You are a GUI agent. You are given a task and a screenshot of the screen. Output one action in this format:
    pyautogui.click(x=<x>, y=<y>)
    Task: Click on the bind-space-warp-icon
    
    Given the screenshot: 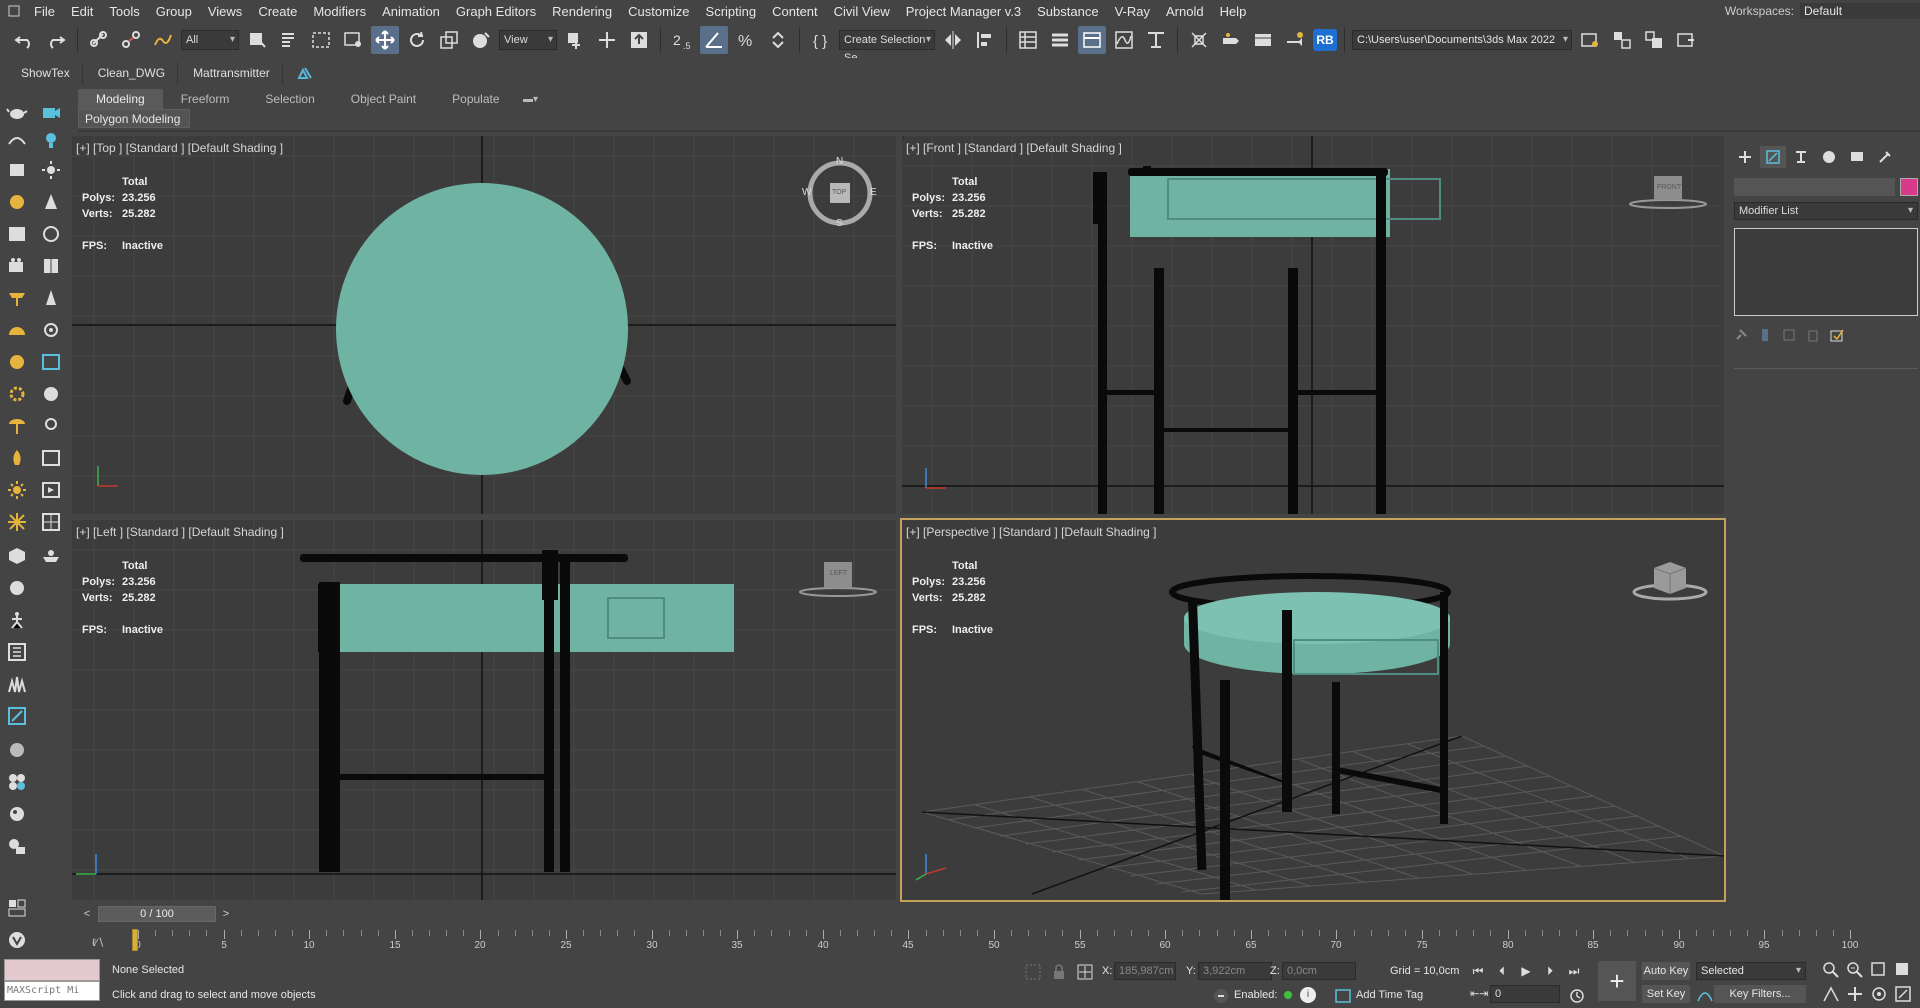 What is the action you would take?
    pyautogui.click(x=163, y=40)
    